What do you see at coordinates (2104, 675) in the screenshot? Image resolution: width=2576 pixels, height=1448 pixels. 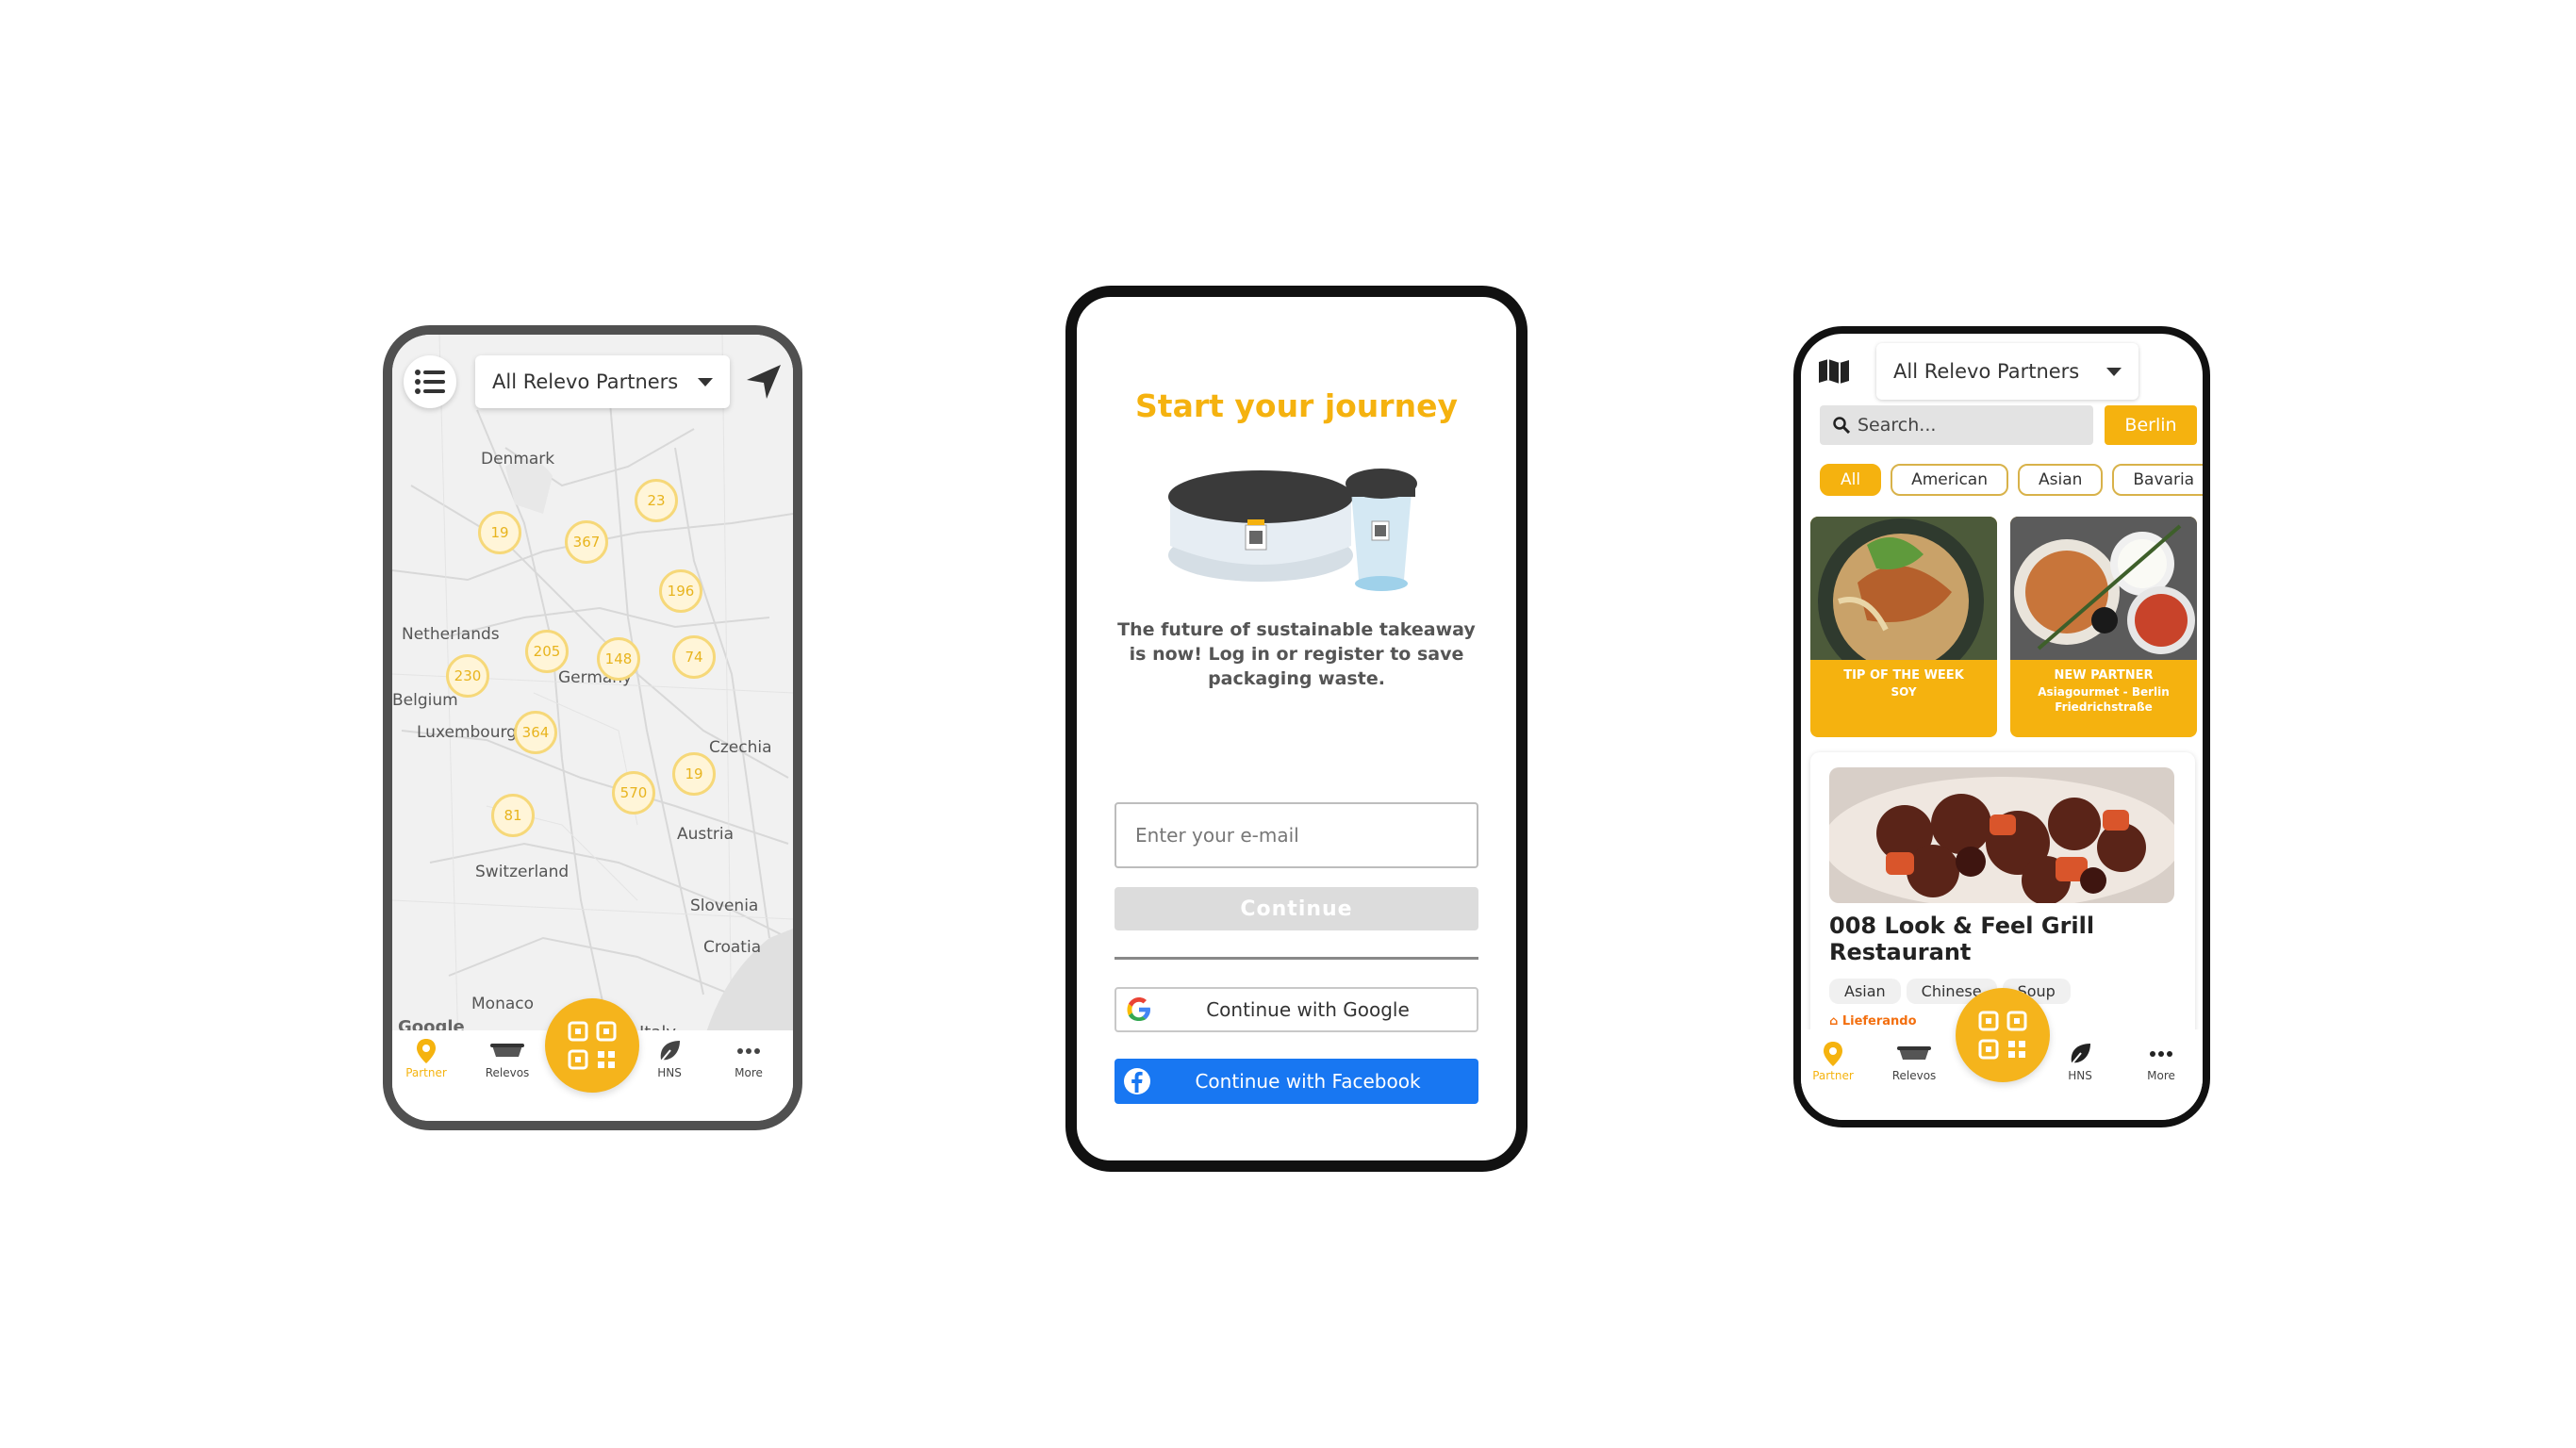 I see `featured-tag: NEW PARTNER` at bounding box center [2104, 675].